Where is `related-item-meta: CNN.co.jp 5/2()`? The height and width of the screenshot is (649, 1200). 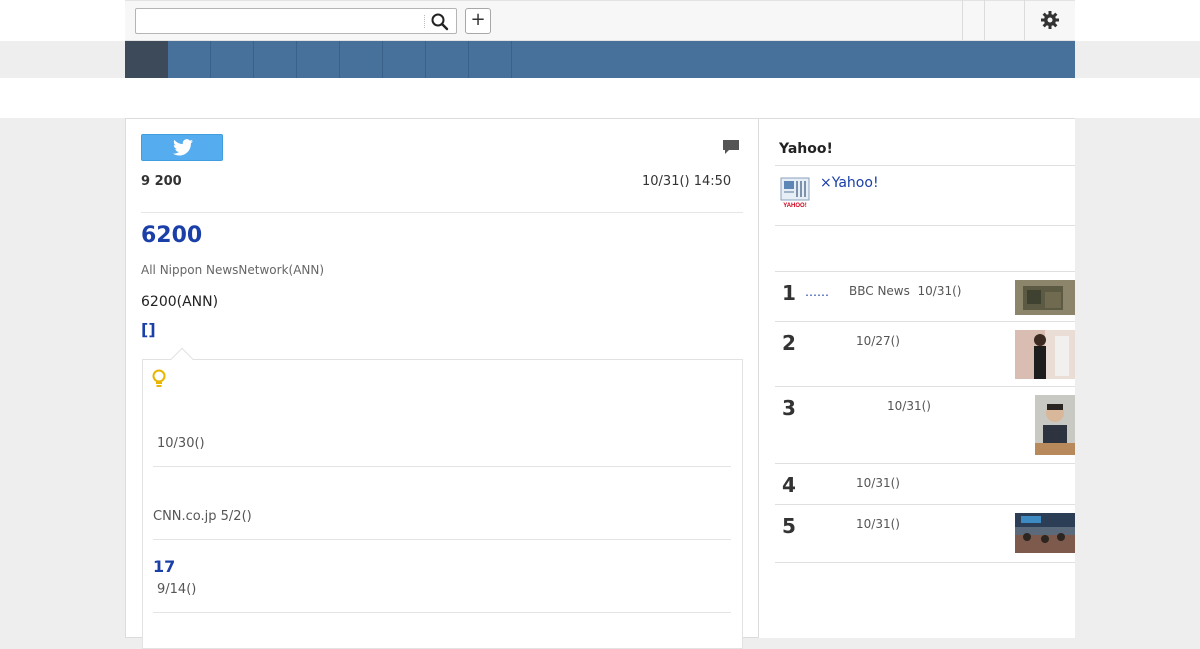 related-item-meta: CNN.co.jp 5/2() is located at coordinates (202, 516).